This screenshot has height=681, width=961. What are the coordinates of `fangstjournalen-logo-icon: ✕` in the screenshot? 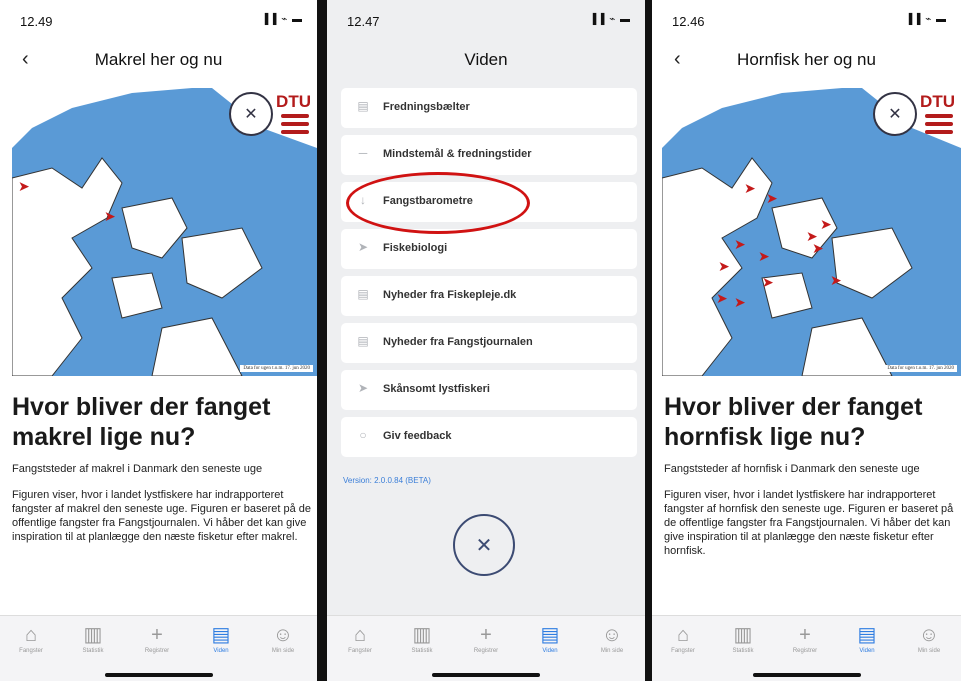 It's located at (484, 545).